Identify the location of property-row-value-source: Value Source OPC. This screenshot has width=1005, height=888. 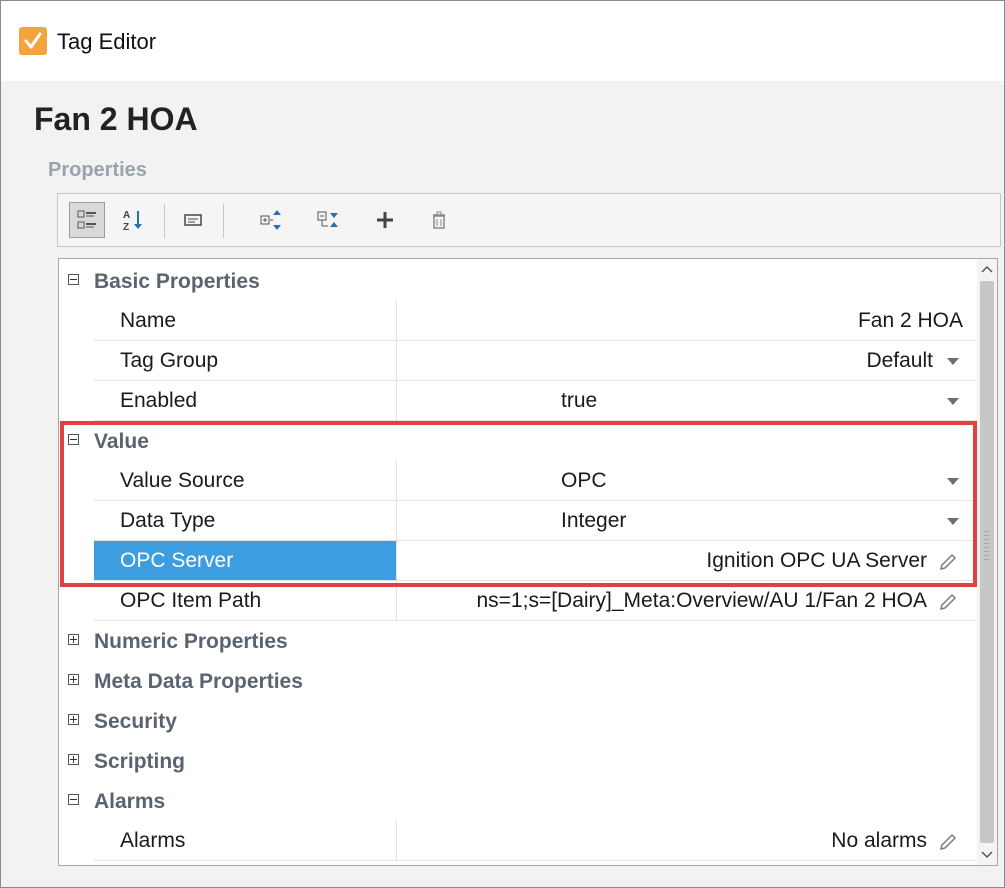
(518, 481).